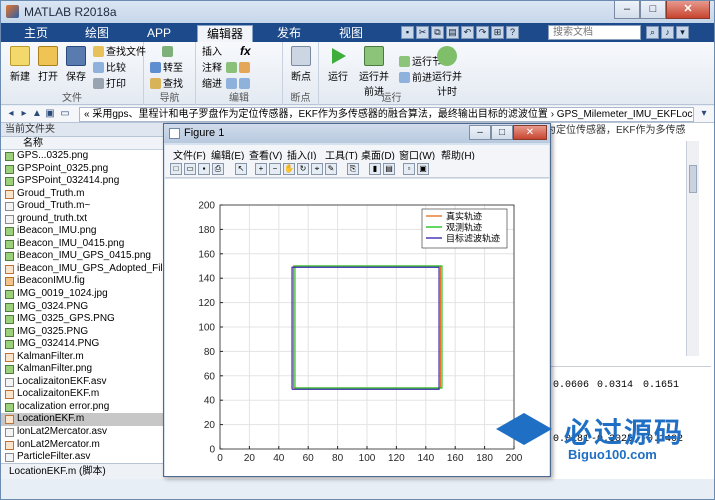 The image size is (715, 500). What do you see at coordinates (353, 169) in the screenshot?
I see `link-plot-icon: ⎘` at bounding box center [353, 169].